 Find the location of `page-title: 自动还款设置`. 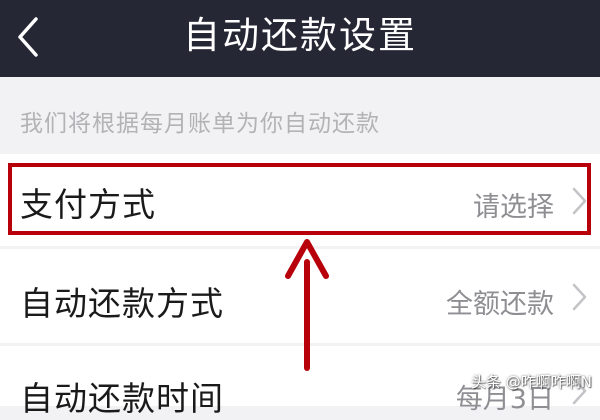

page-title: 自动还款设置 is located at coordinates (300, 35).